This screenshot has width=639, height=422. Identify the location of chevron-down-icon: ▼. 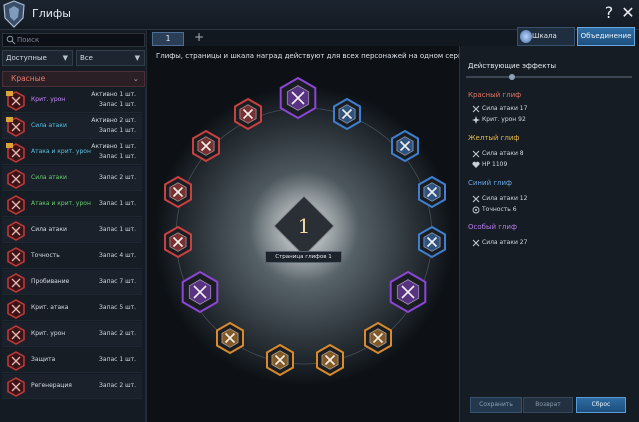
(65, 58).